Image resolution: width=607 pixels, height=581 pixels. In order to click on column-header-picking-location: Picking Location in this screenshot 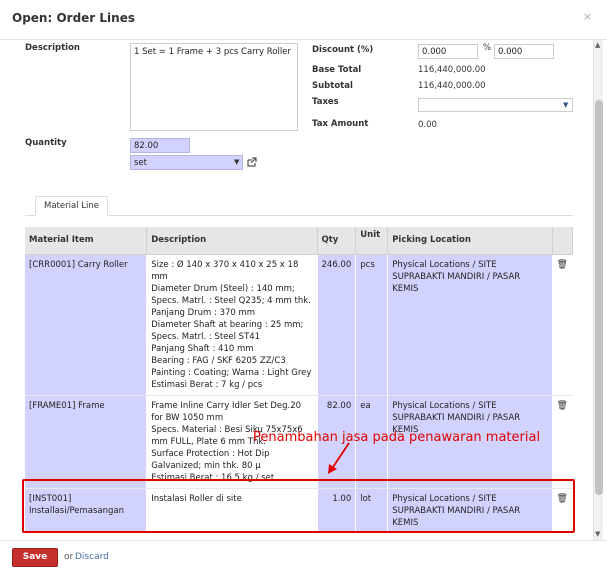, I will do `click(470, 241)`.